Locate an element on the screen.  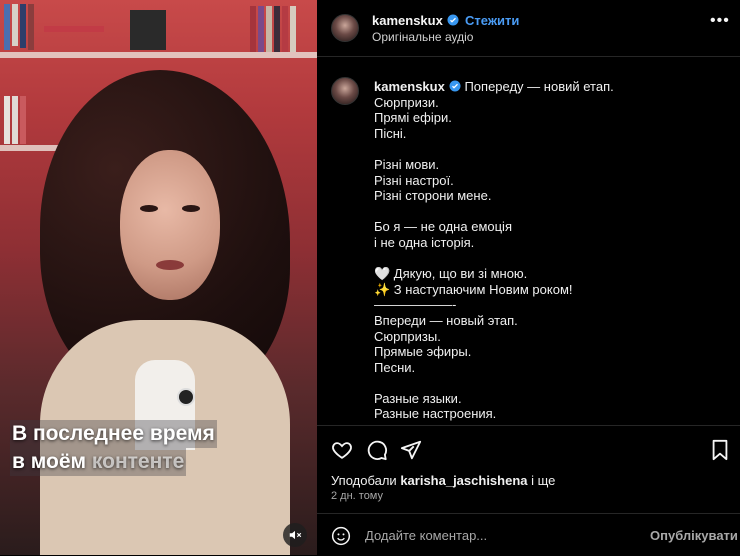
person-mouth is located at coordinates (170, 265).